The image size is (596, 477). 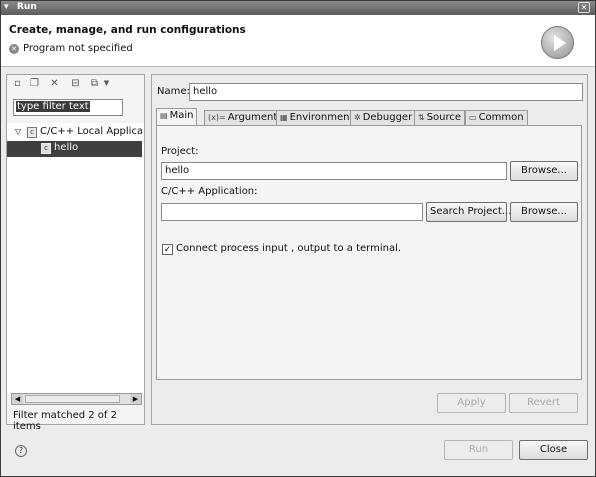 I want to click on c-application-field, so click(x=292, y=212).